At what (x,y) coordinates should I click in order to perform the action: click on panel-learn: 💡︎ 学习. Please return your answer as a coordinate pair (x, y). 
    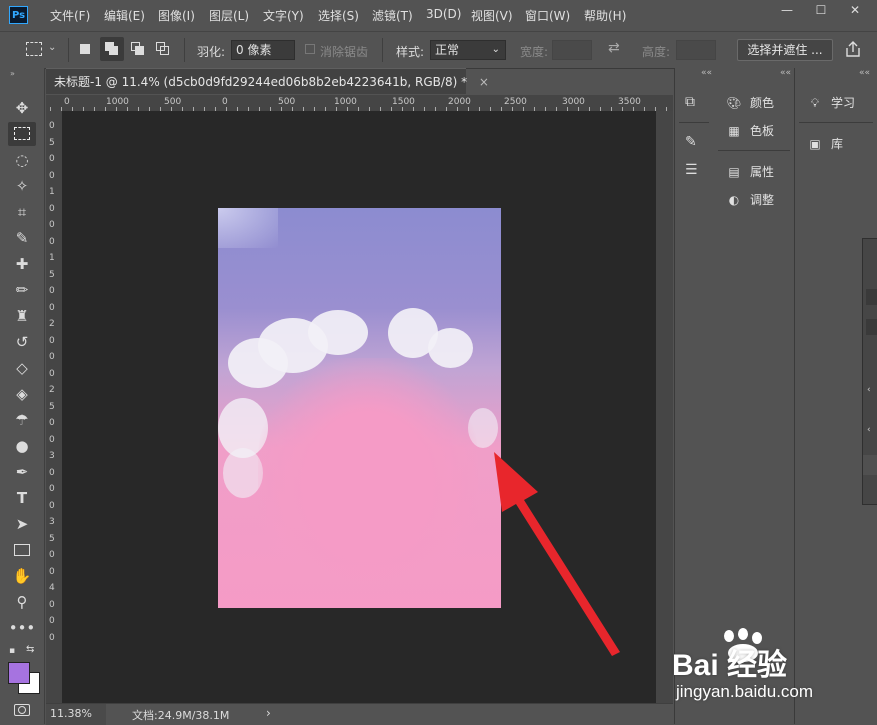
    Looking at the image, I should click on (831, 102).